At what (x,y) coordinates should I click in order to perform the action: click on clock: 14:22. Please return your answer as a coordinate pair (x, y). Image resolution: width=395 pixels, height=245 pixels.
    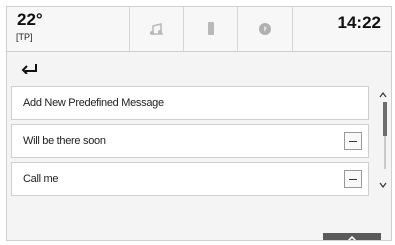
    Looking at the image, I should click on (359, 22).